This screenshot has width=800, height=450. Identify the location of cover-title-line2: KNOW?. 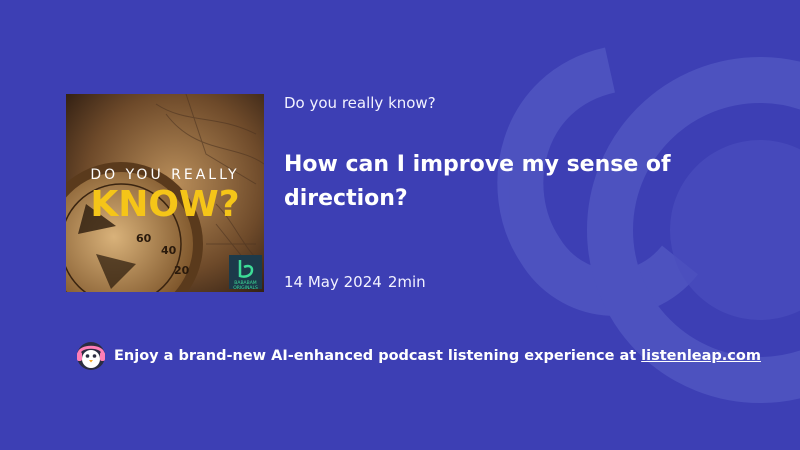
(164, 204).